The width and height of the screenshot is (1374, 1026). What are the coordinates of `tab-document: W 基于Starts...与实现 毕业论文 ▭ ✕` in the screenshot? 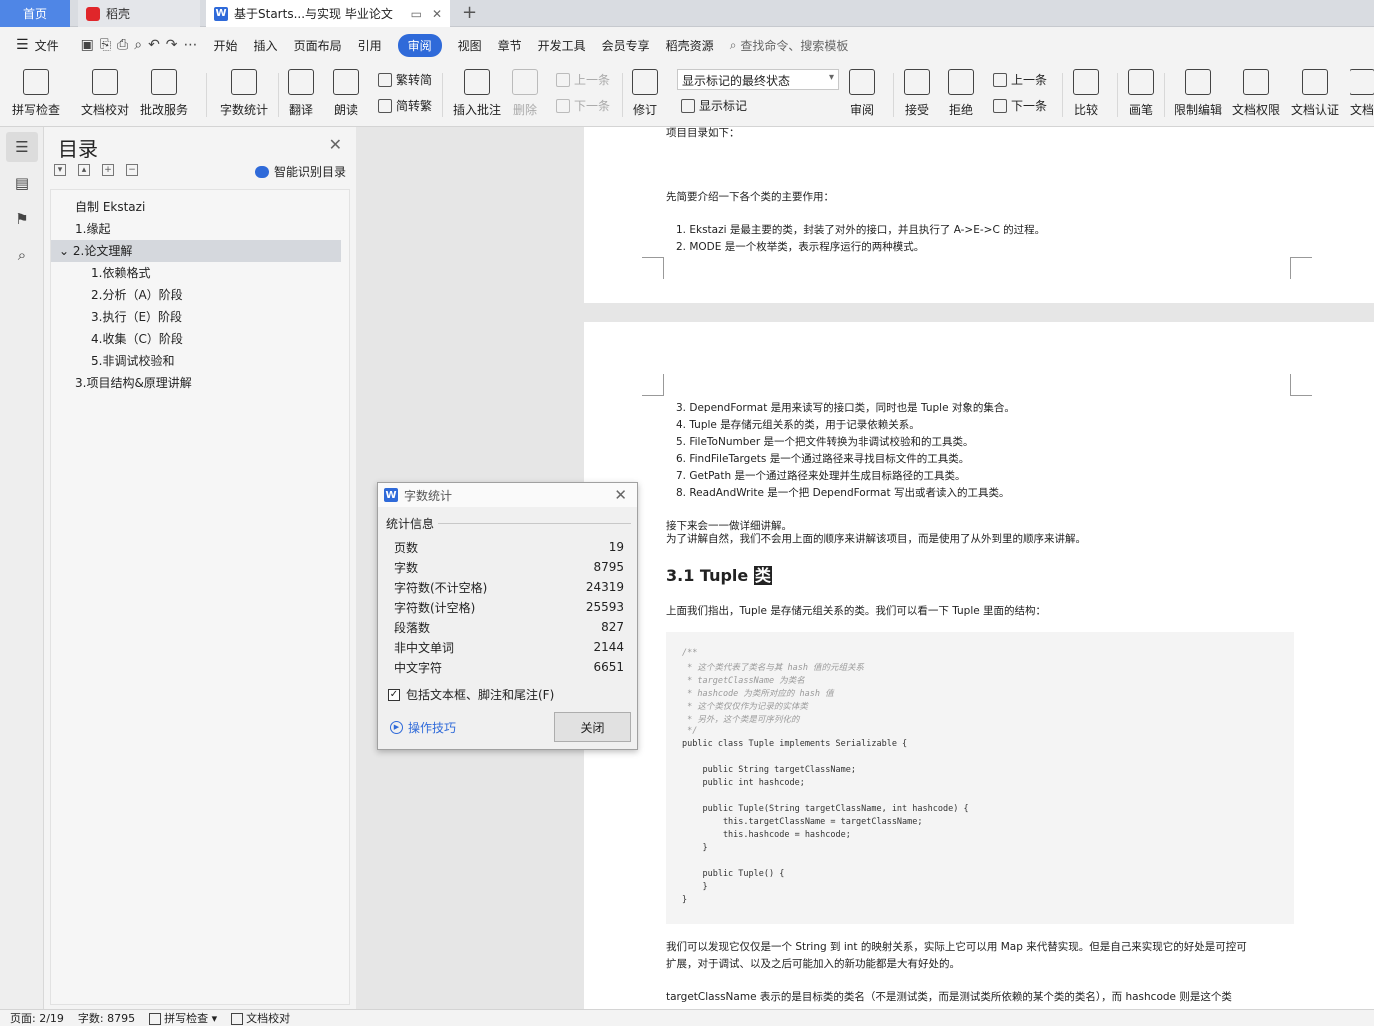 It's located at (328, 13).